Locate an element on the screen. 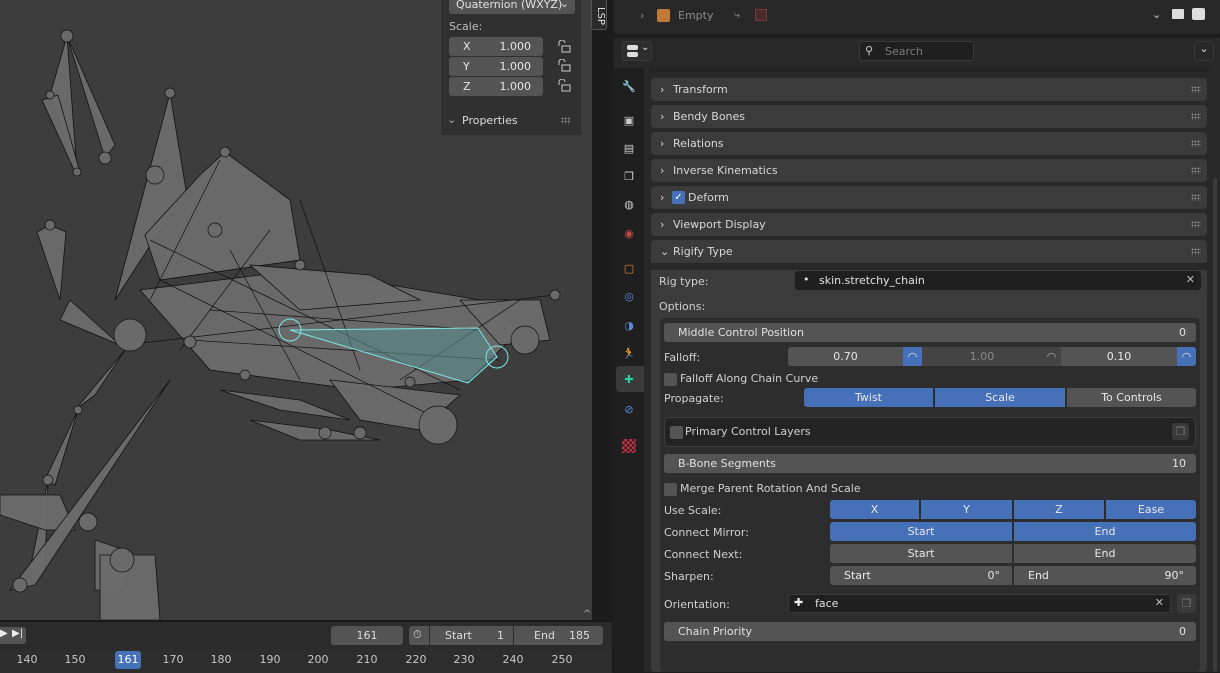 The width and height of the screenshot is (1220, 673). connect-mirror-end-toggle: End is located at coordinates (1105, 531).